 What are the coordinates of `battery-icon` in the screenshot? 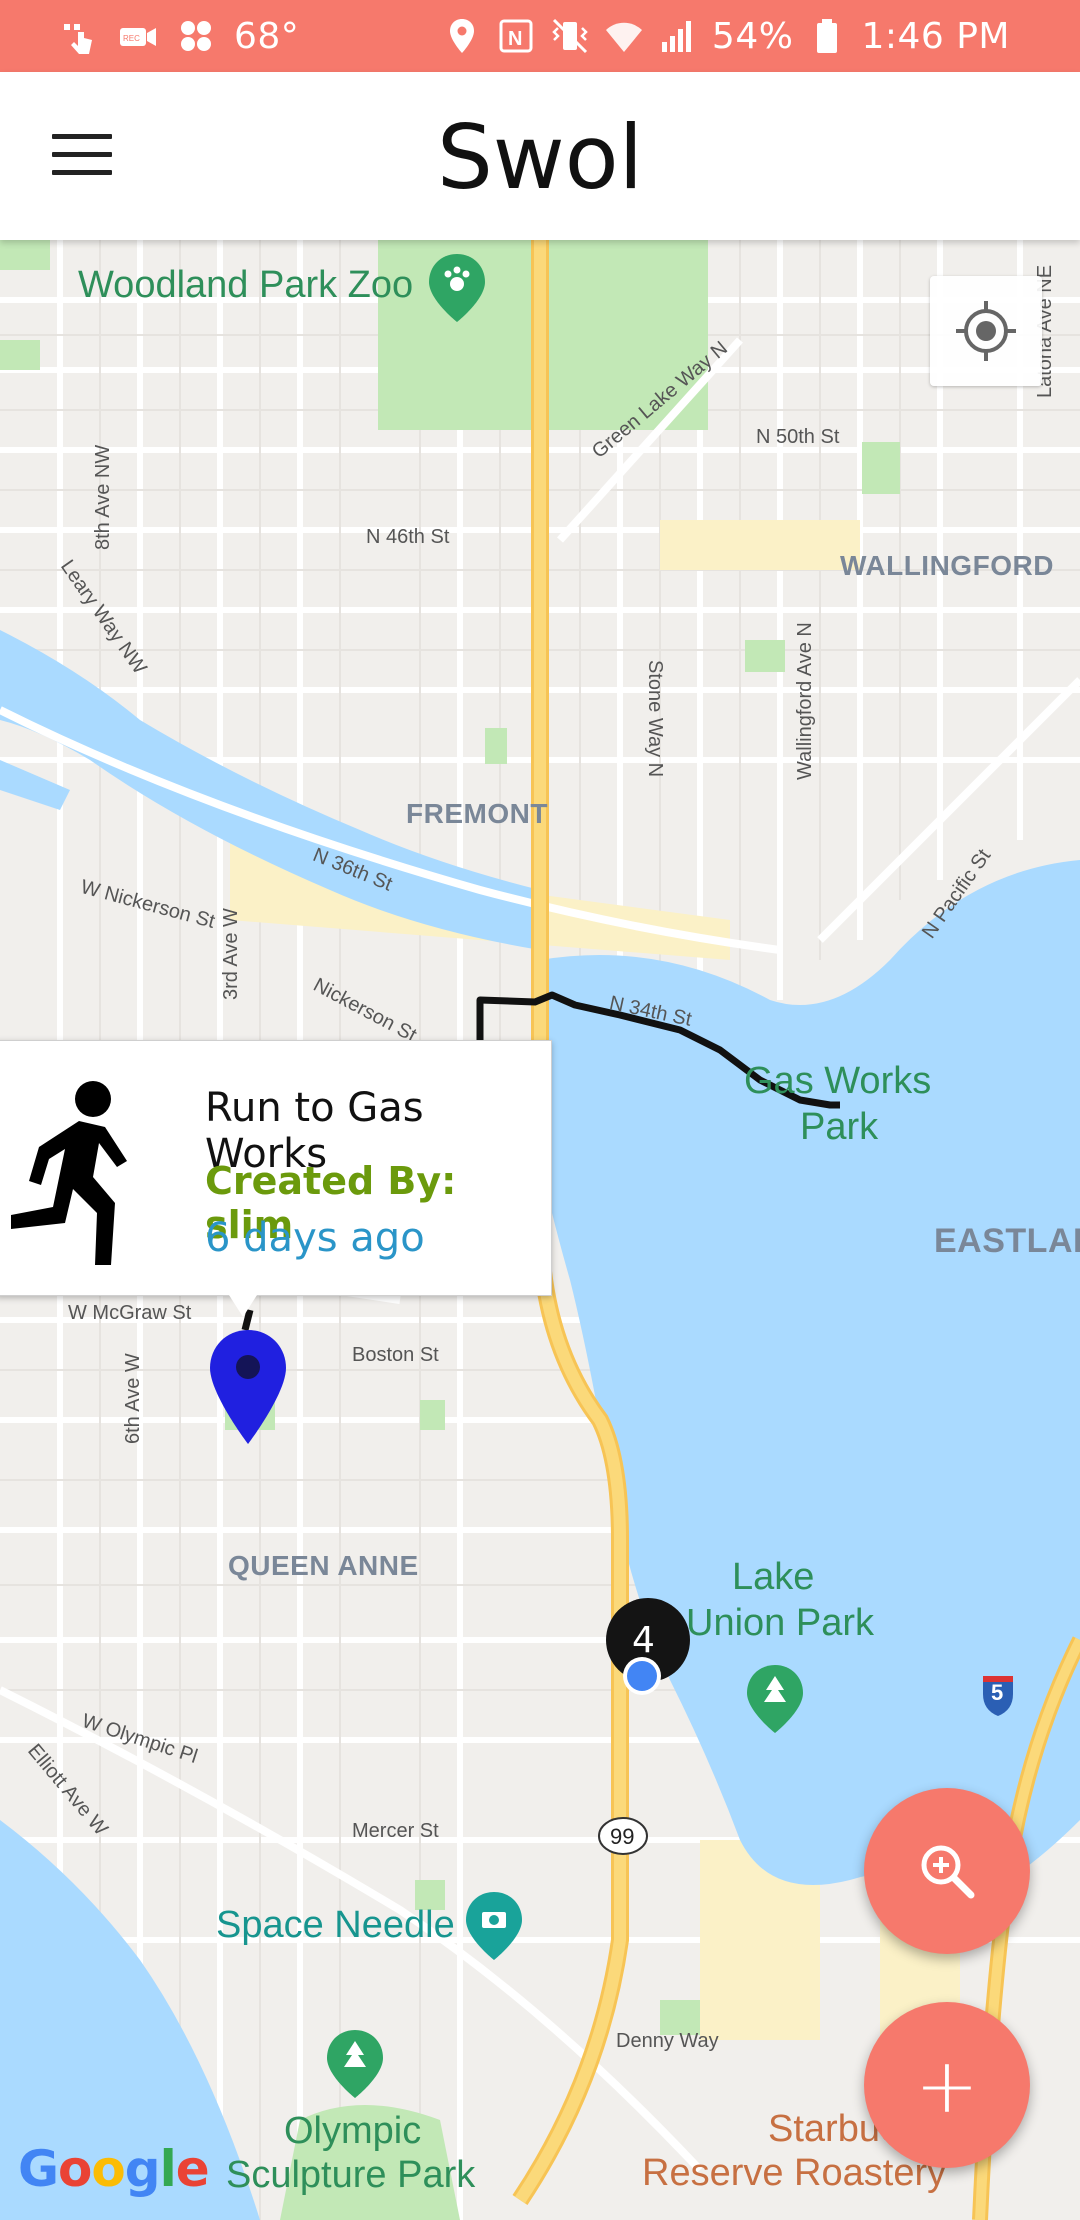 It's located at (827, 36).